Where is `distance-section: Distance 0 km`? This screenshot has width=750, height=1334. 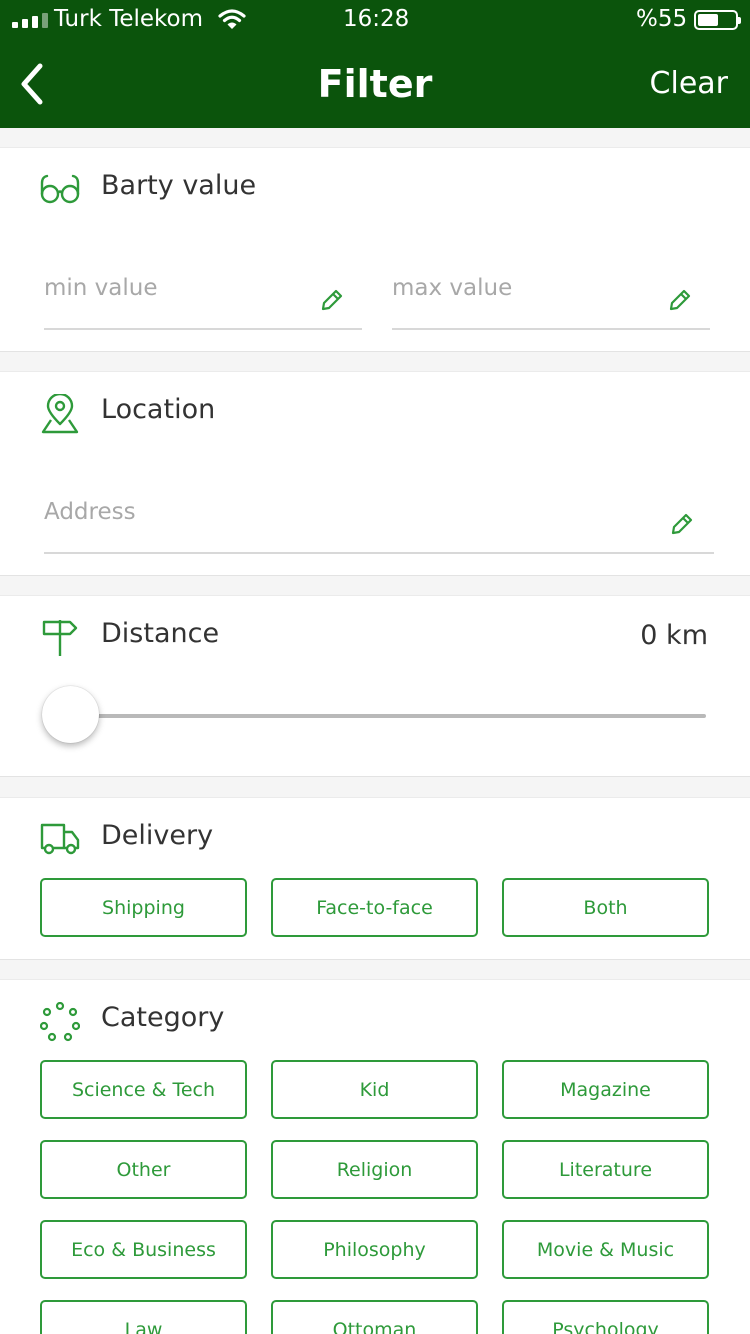 distance-section: Distance 0 km is located at coordinates (375, 686).